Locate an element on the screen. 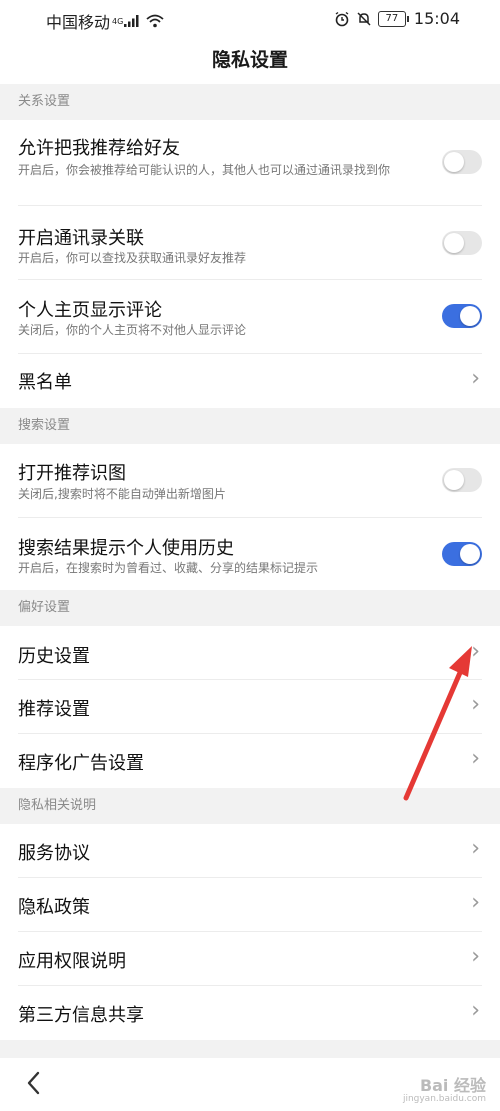 This screenshot has height=1111, width=500. alarm-icon is located at coordinates (342, 18).